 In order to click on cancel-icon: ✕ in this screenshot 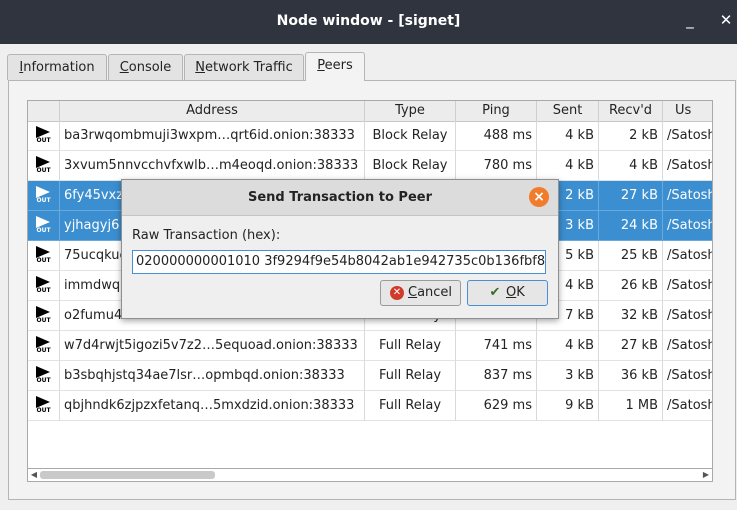, I will do `click(397, 293)`.